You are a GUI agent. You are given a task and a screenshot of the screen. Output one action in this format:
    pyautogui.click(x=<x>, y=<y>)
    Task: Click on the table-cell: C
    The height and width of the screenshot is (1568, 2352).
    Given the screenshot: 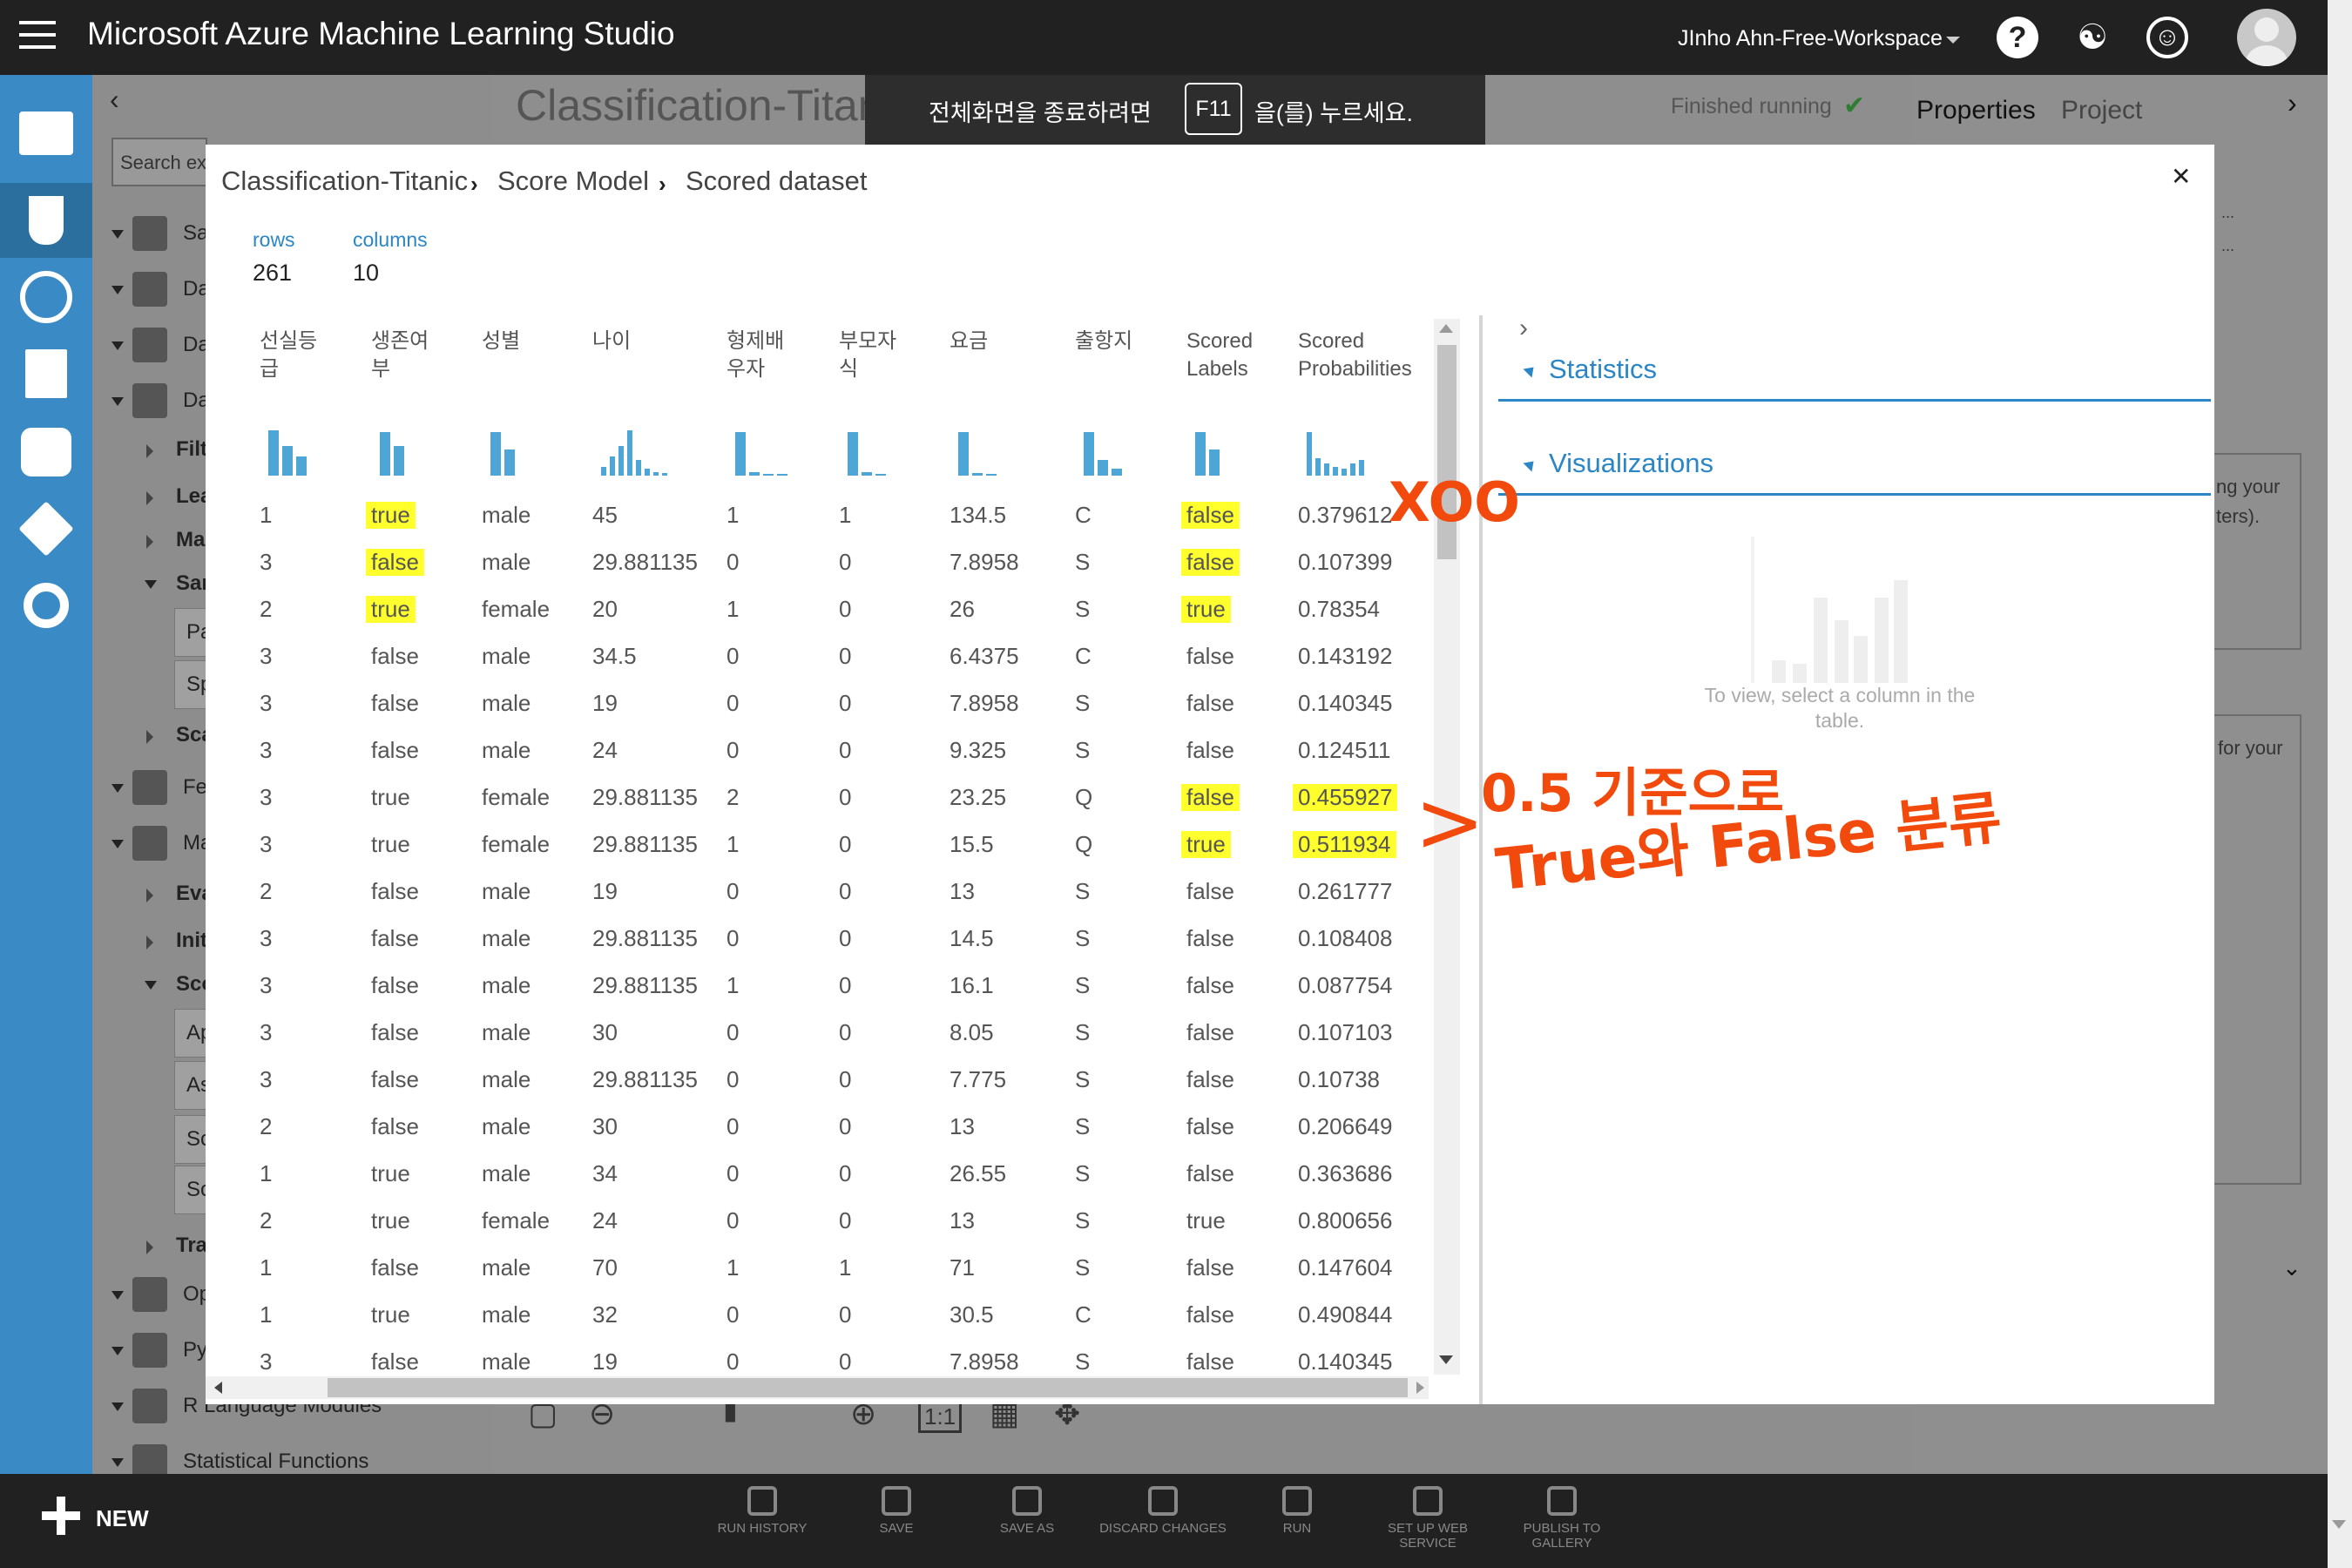 What is the action you would take?
    pyautogui.click(x=1083, y=515)
    